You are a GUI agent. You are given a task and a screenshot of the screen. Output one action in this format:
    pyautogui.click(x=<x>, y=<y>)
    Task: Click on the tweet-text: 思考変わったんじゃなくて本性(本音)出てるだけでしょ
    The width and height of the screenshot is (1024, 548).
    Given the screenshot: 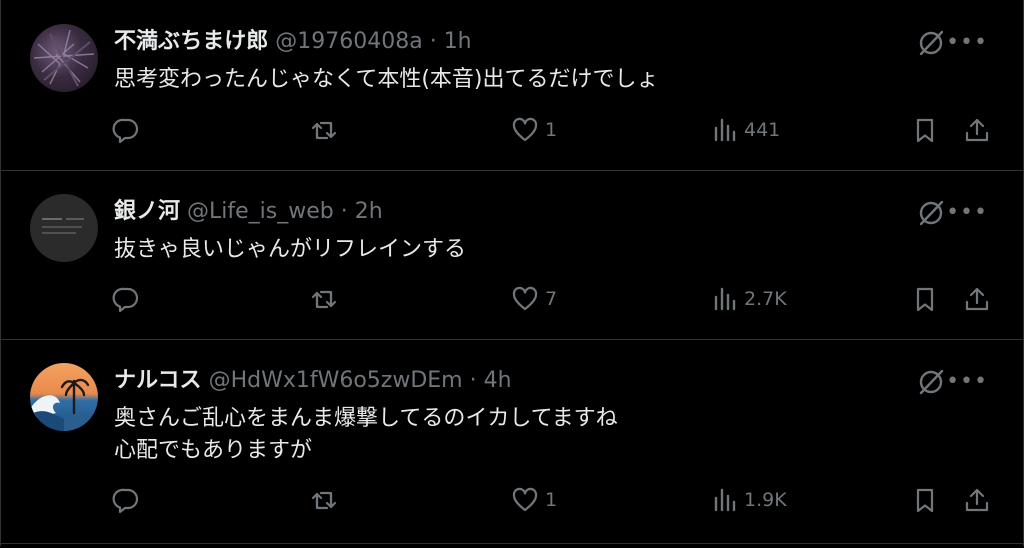 What is the action you would take?
    pyautogui.click(x=386, y=80)
    